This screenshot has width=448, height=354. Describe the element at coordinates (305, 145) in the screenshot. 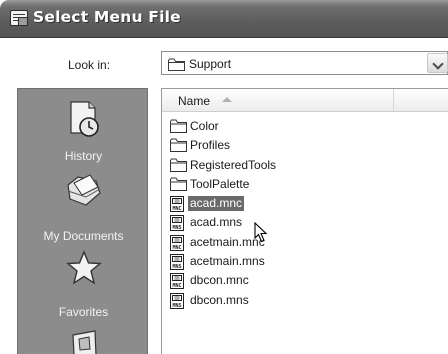

I see `folder-row: Profiles` at that location.